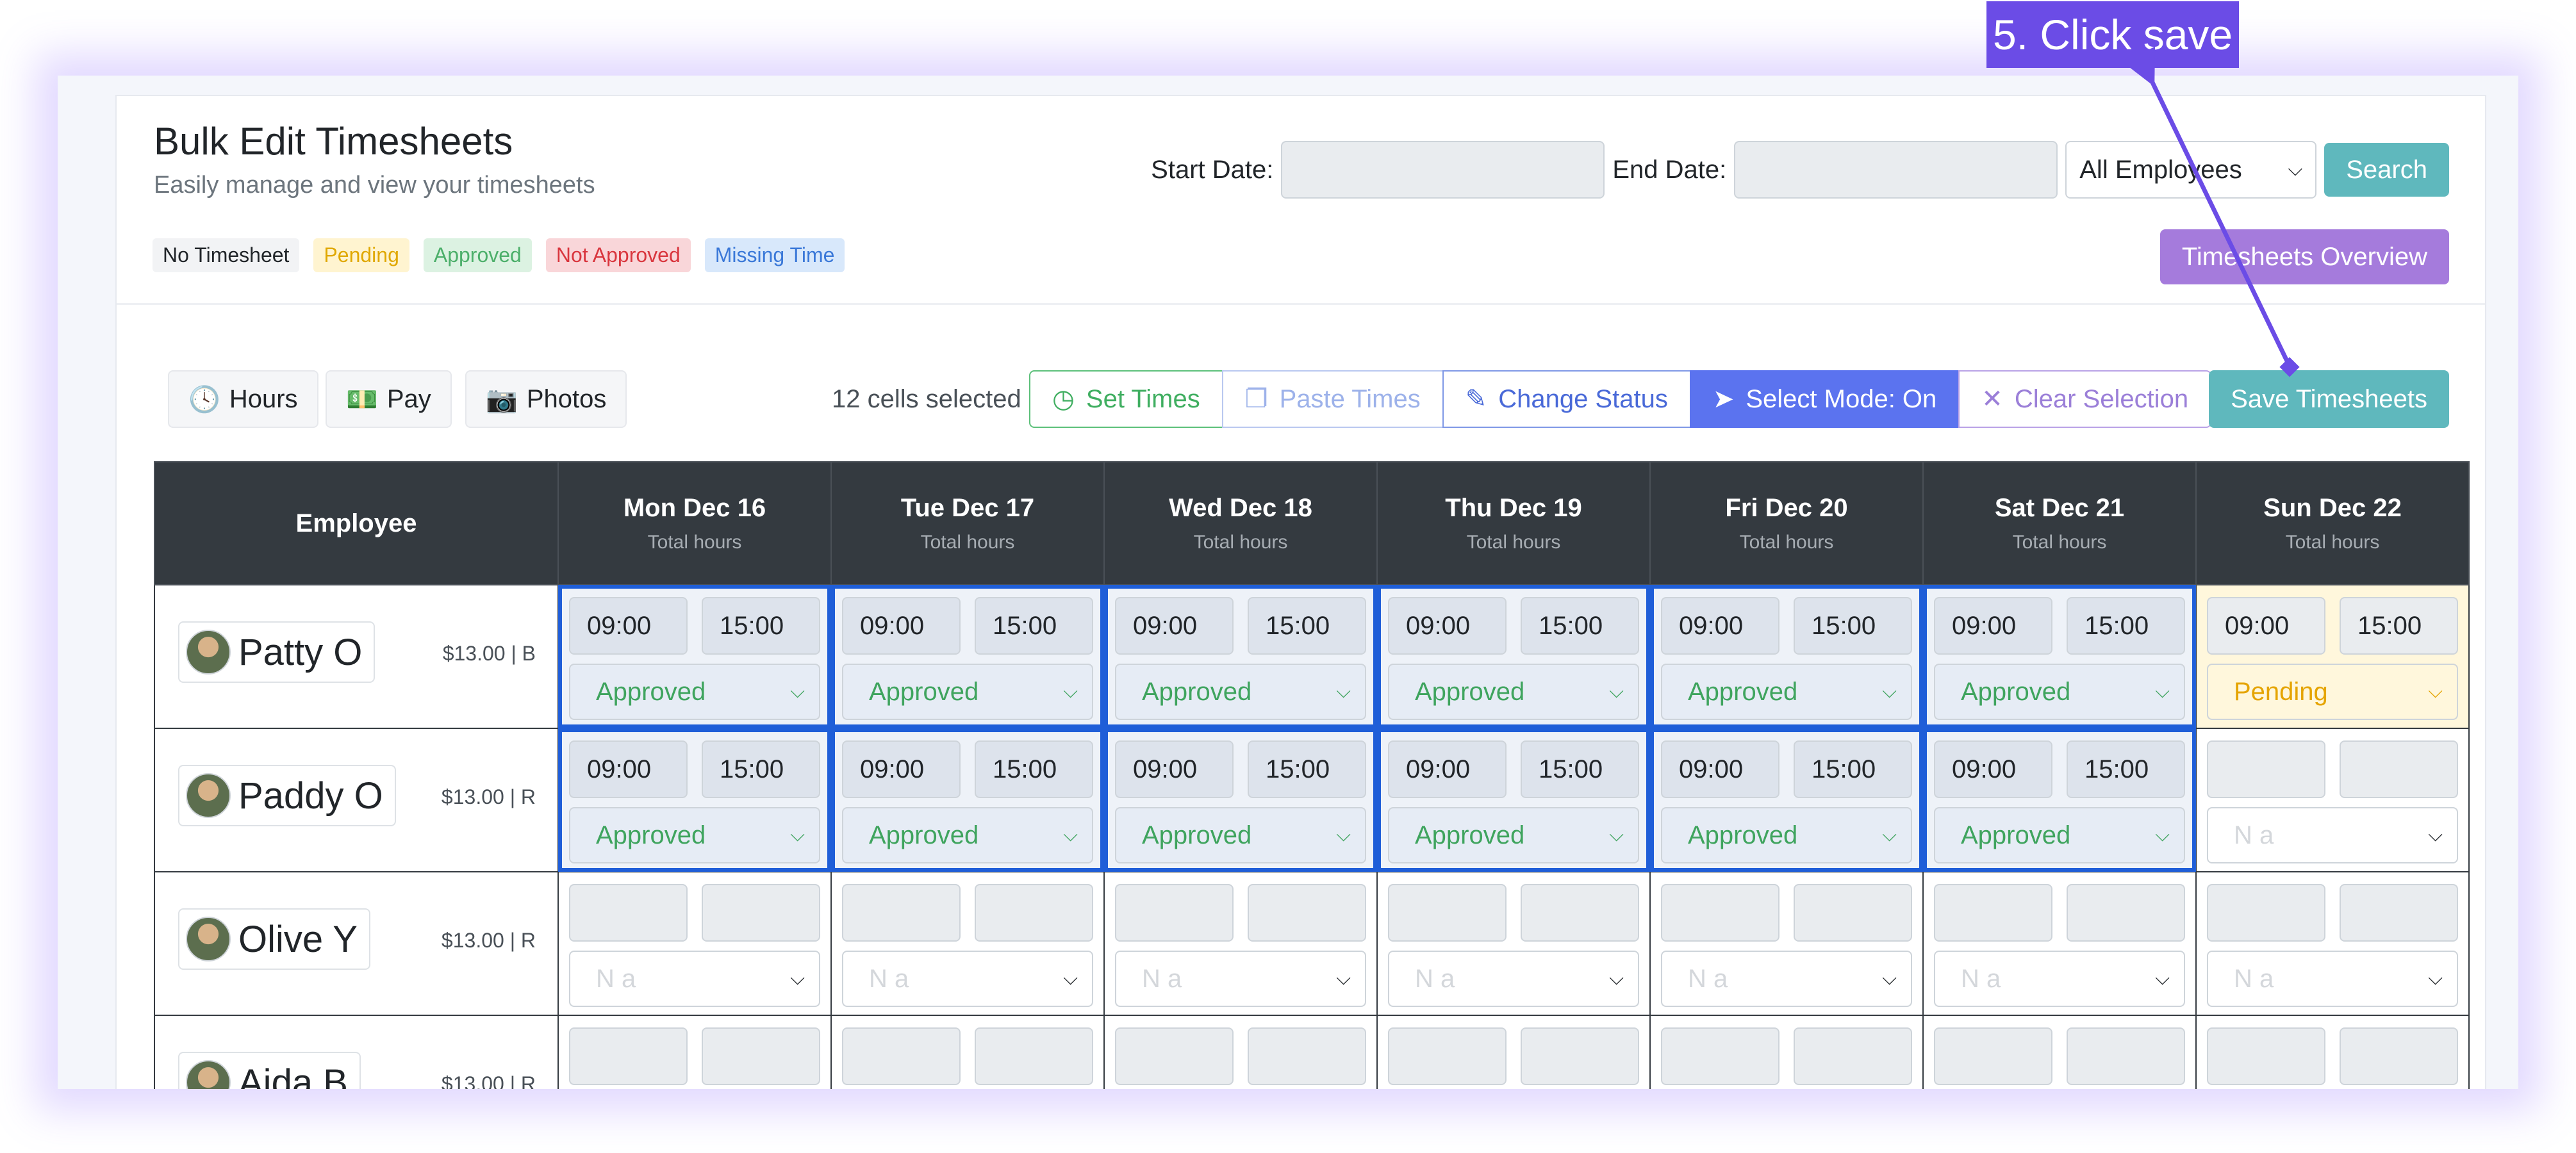 The width and height of the screenshot is (2576, 1153). I want to click on pay-view-button: 💵 Pay, so click(389, 399).